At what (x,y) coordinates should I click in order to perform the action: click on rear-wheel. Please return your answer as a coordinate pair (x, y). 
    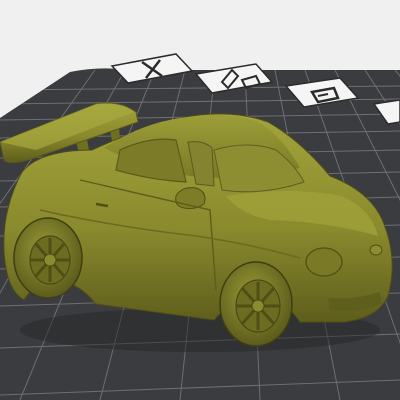
    Looking at the image, I should click on (48, 258).